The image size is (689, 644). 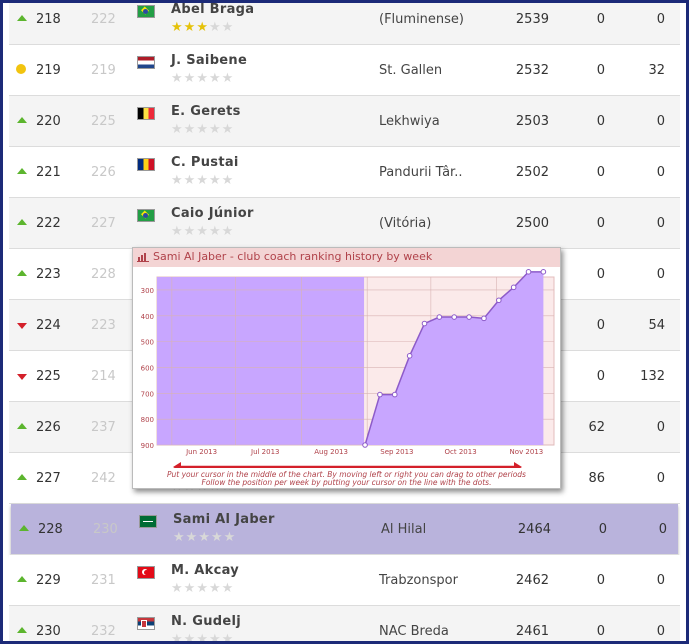 What do you see at coordinates (224, 519) in the screenshot?
I see `coach-name-link: Sami Al Jaber` at bounding box center [224, 519].